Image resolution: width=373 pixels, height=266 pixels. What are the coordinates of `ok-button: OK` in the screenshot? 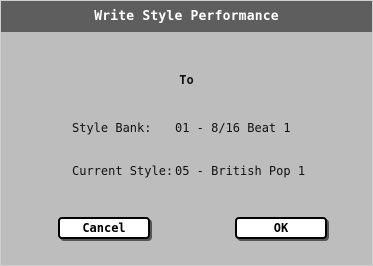 It's located at (281, 228).